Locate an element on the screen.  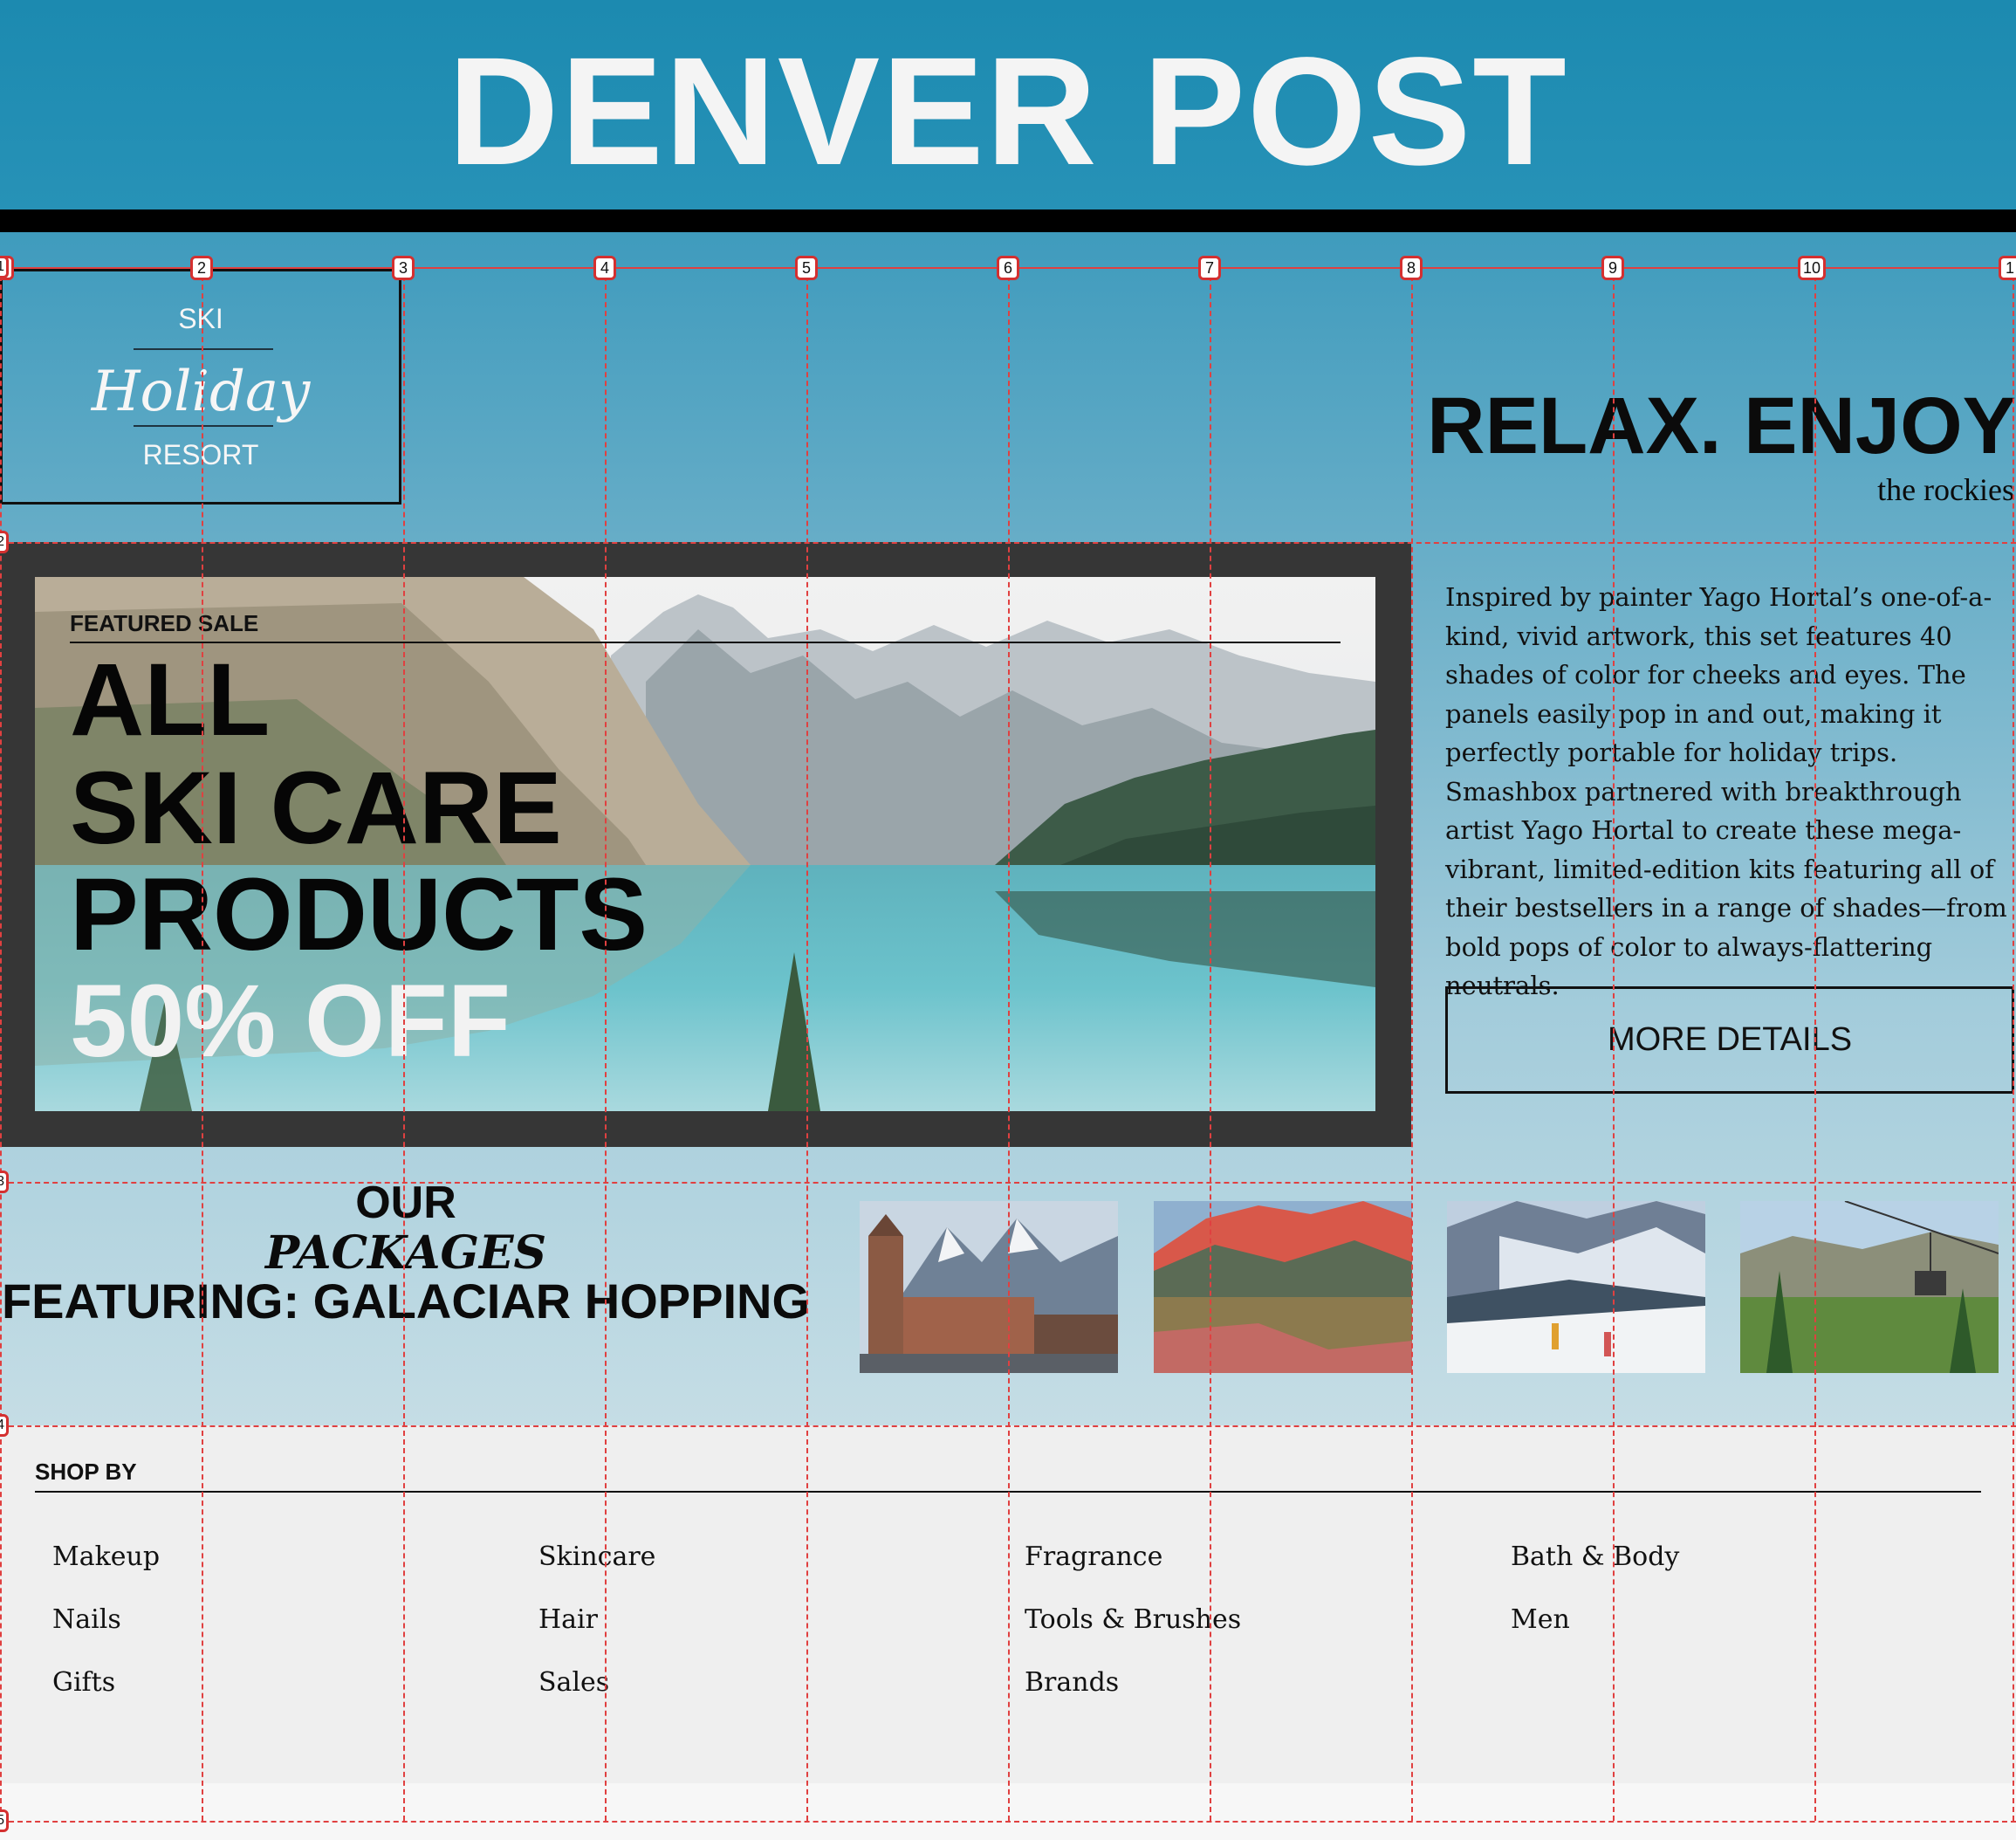
site-header: DENVER POST is located at coordinates (1008, 104).